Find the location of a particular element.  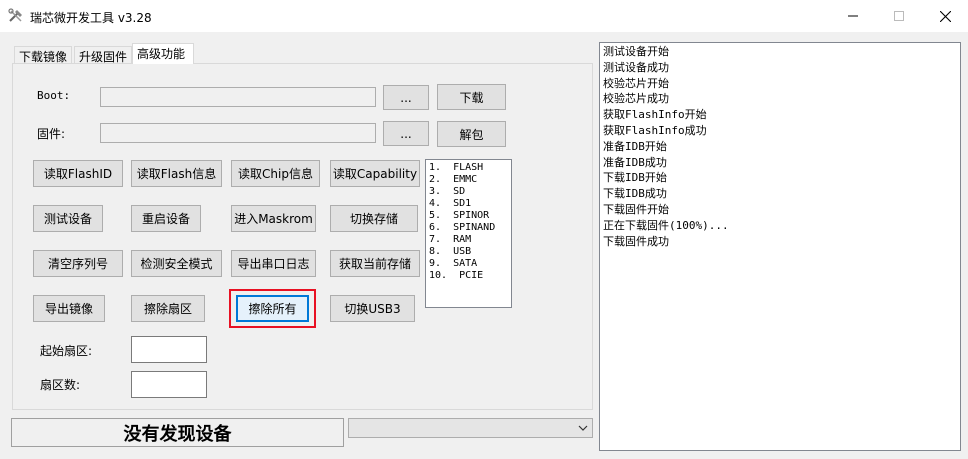

export-image-button: 导出镜像 is located at coordinates (69, 308).